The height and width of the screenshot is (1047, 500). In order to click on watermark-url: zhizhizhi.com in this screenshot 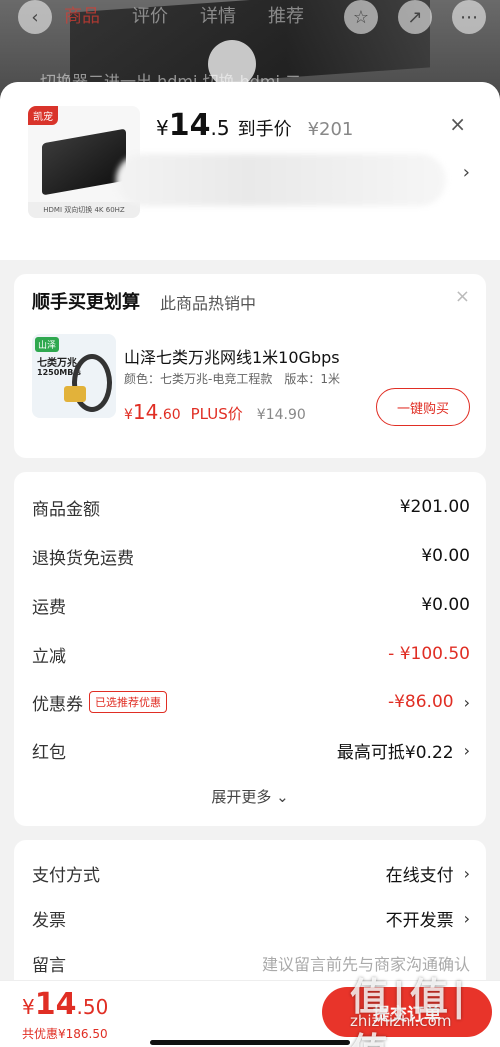, I will do `click(401, 1021)`.